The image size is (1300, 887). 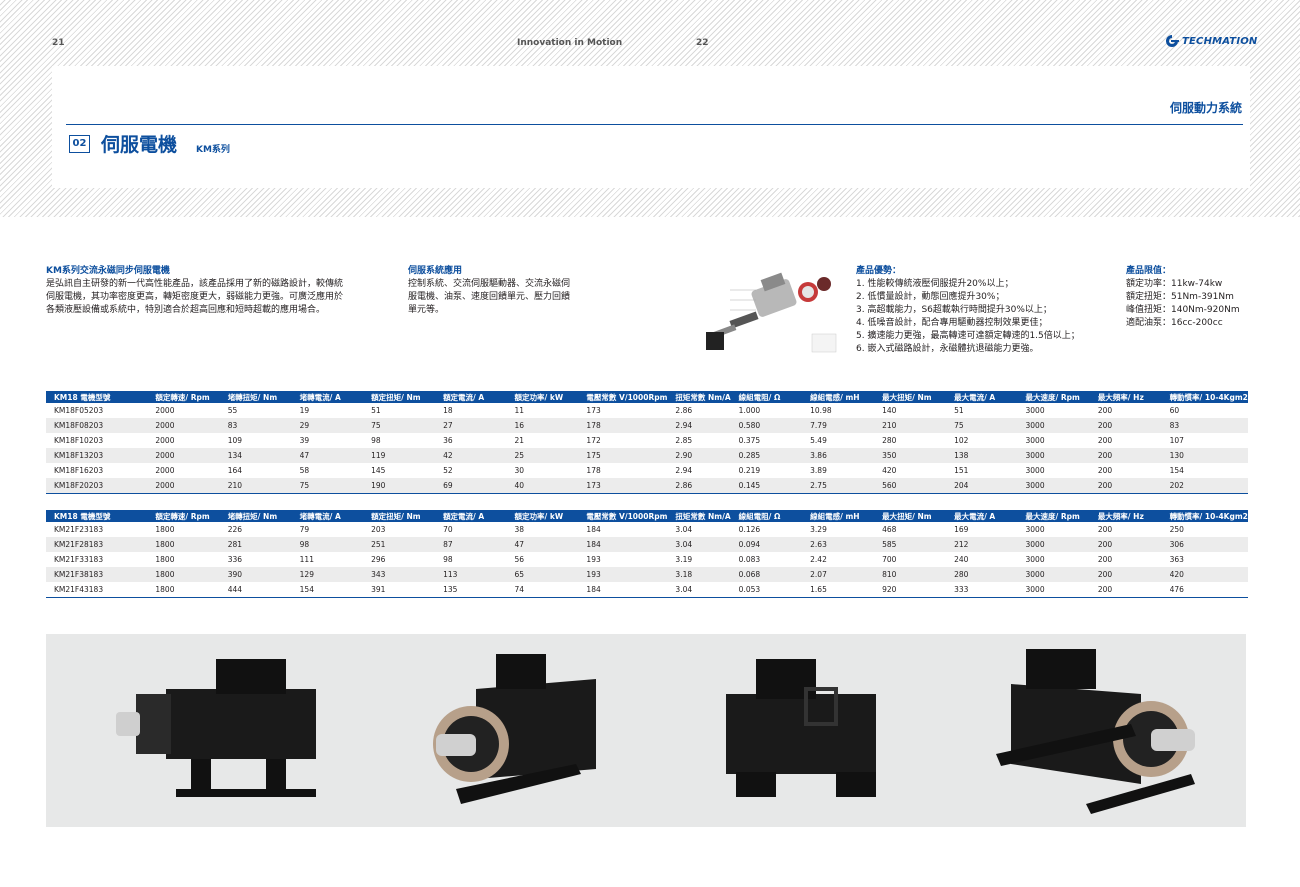 What do you see at coordinates (1125, 516) in the screenshot?
I see `column-header: 最大頻率/ Hz` at bounding box center [1125, 516].